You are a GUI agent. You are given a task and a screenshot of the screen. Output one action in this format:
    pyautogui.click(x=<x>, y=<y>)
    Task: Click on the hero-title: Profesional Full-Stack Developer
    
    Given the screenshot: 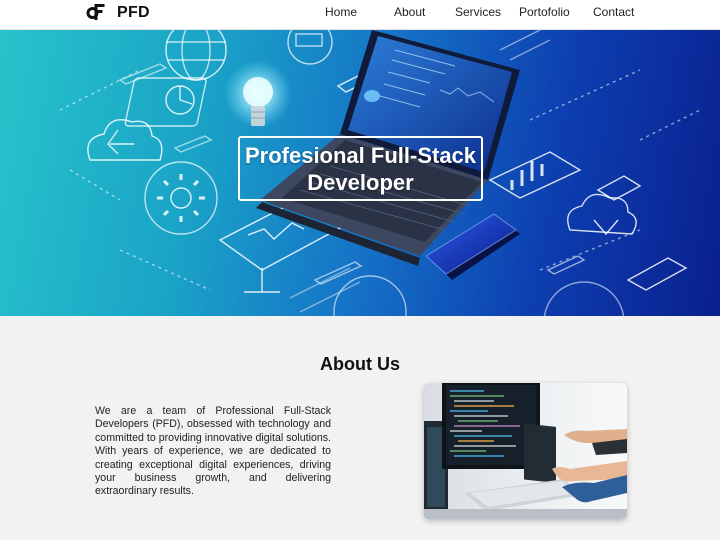 What is the action you would take?
    pyautogui.click(x=360, y=168)
    